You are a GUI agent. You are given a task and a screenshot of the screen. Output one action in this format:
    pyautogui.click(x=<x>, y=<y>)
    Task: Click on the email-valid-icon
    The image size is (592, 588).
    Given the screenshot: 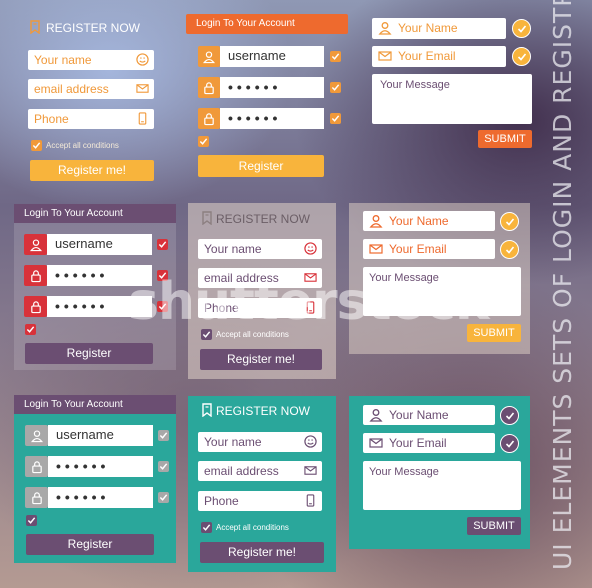 What is the action you would take?
    pyautogui.click(x=509, y=443)
    